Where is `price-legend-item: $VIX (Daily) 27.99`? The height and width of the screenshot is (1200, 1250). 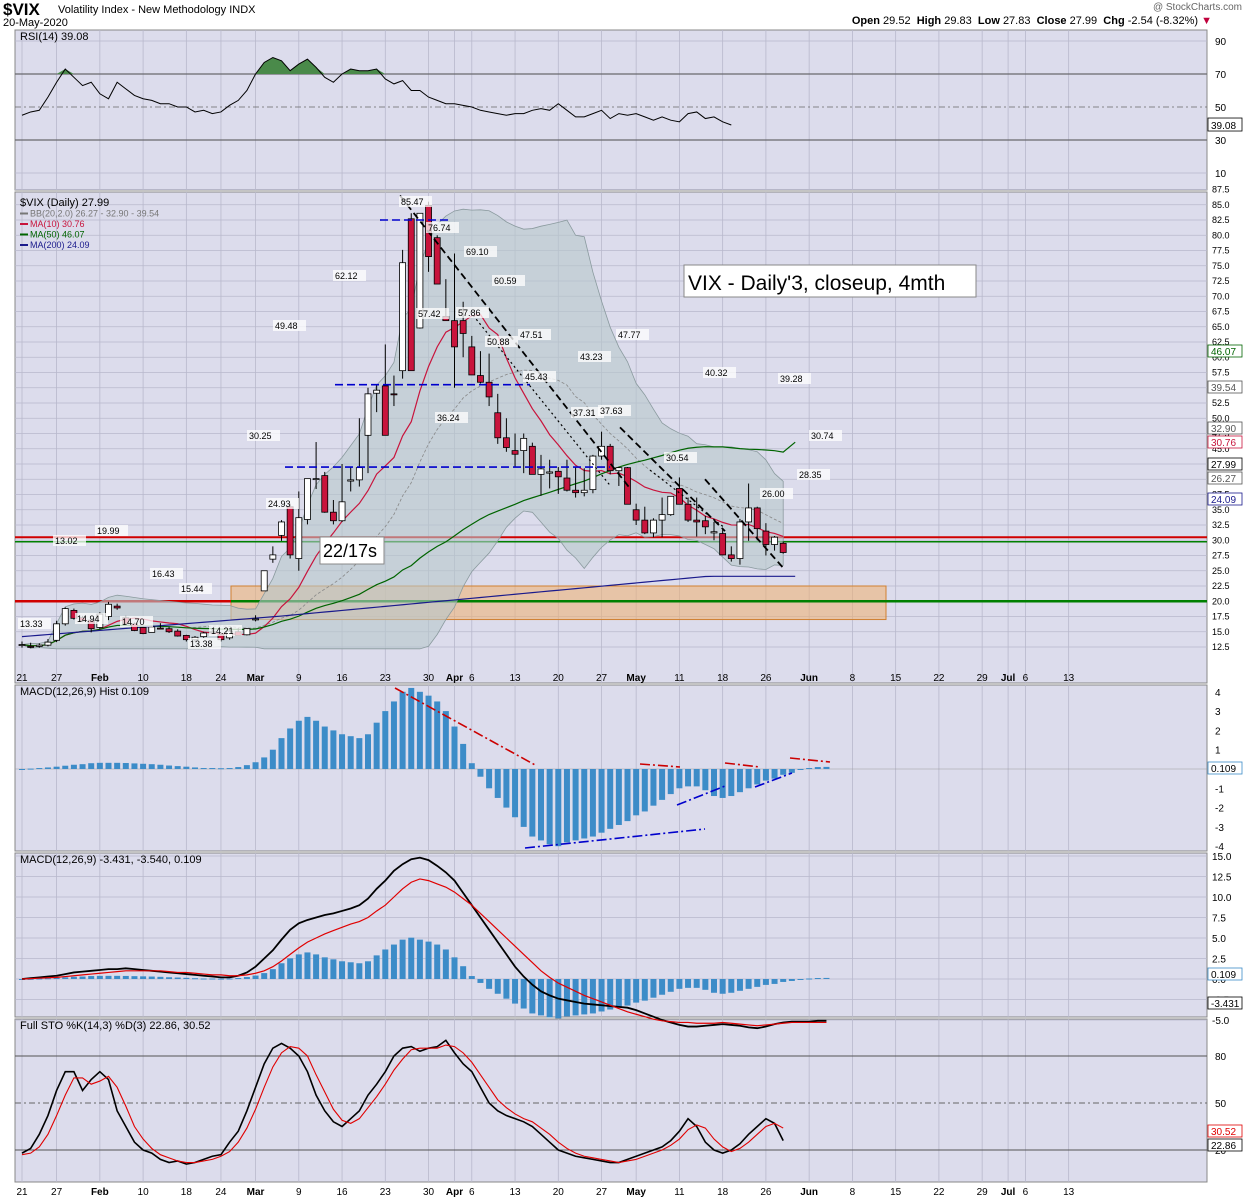 price-legend-item: $VIX (Daily) 27.99 is located at coordinates (64, 203).